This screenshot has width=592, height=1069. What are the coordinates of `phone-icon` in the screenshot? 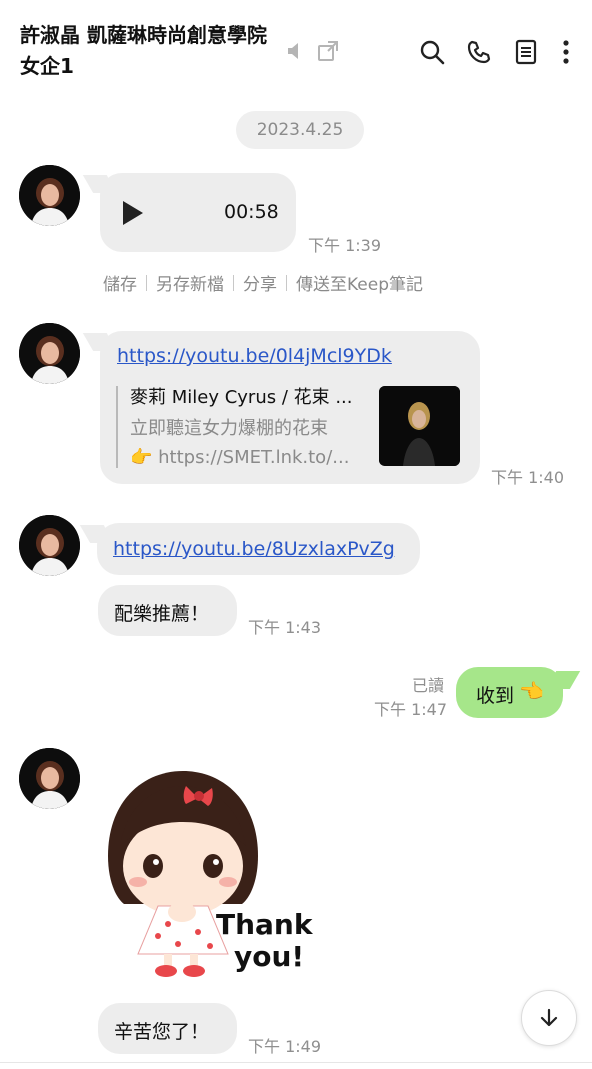 It's located at (479, 52).